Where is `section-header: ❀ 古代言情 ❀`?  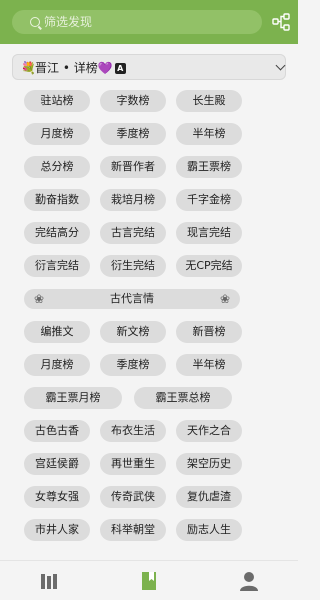
section-header: ❀ 古代言情 ❀ is located at coordinates (132, 299).